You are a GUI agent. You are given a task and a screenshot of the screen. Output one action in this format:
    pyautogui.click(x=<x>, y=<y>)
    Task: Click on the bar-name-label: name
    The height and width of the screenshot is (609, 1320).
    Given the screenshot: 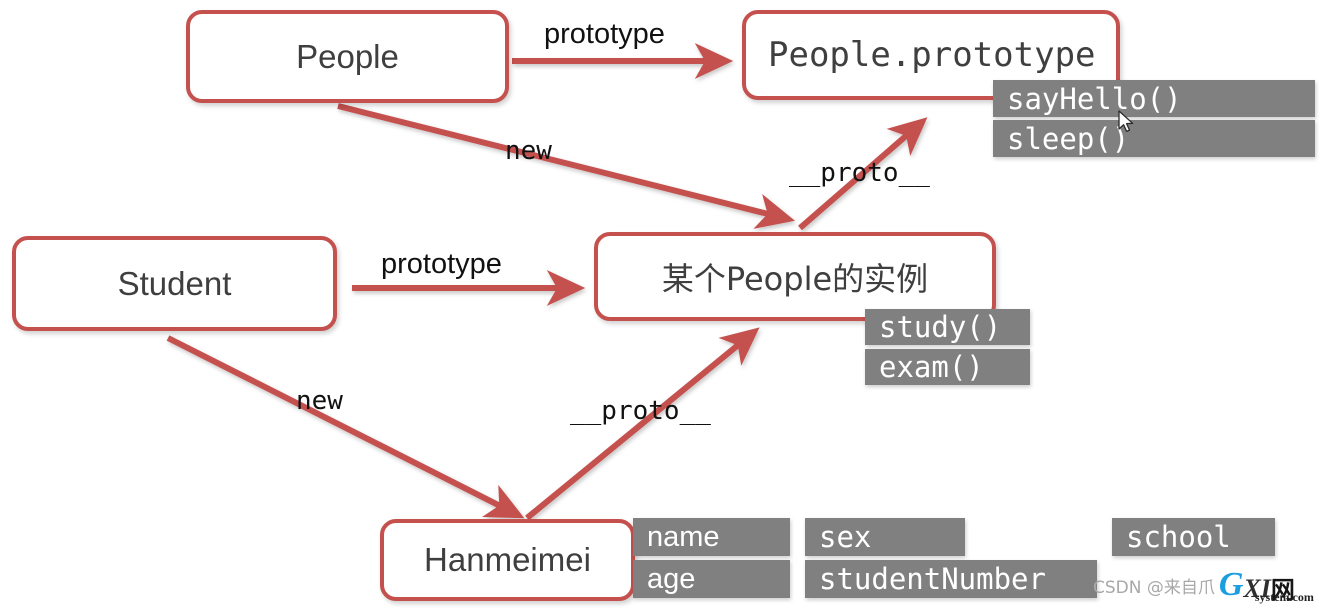 What is the action you would take?
    pyautogui.click(x=683, y=536)
    